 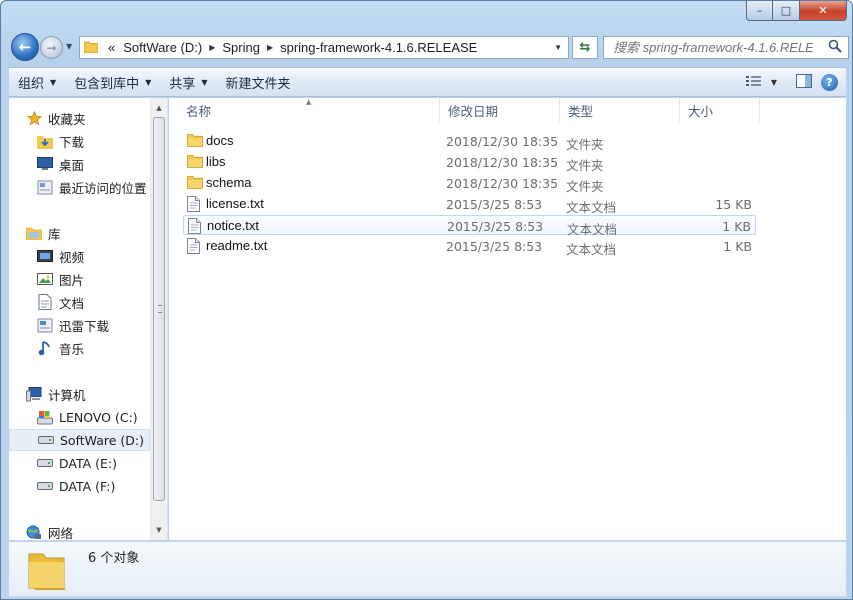 What do you see at coordinates (469, 183) in the screenshot?
I see `file-row: schema 2018/12/30 18:35 文件夹` at bounding box center [469, 183].